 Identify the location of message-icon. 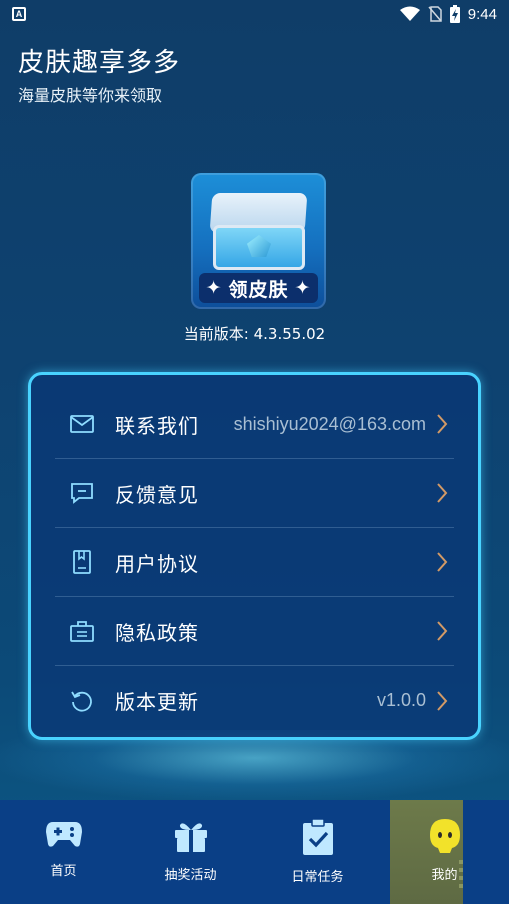
(82, 493).